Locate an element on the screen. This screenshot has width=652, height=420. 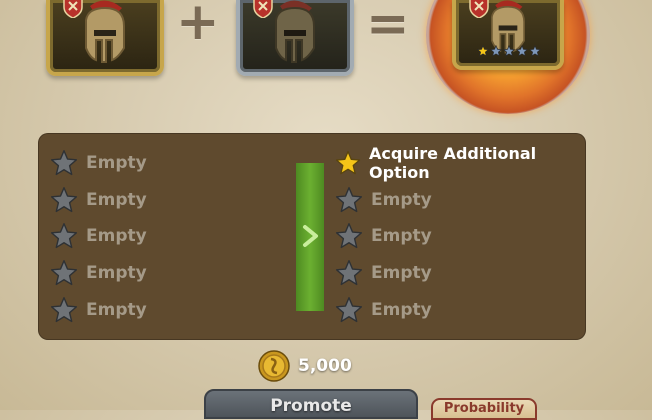
result-card is located at coordinates (508, 35).